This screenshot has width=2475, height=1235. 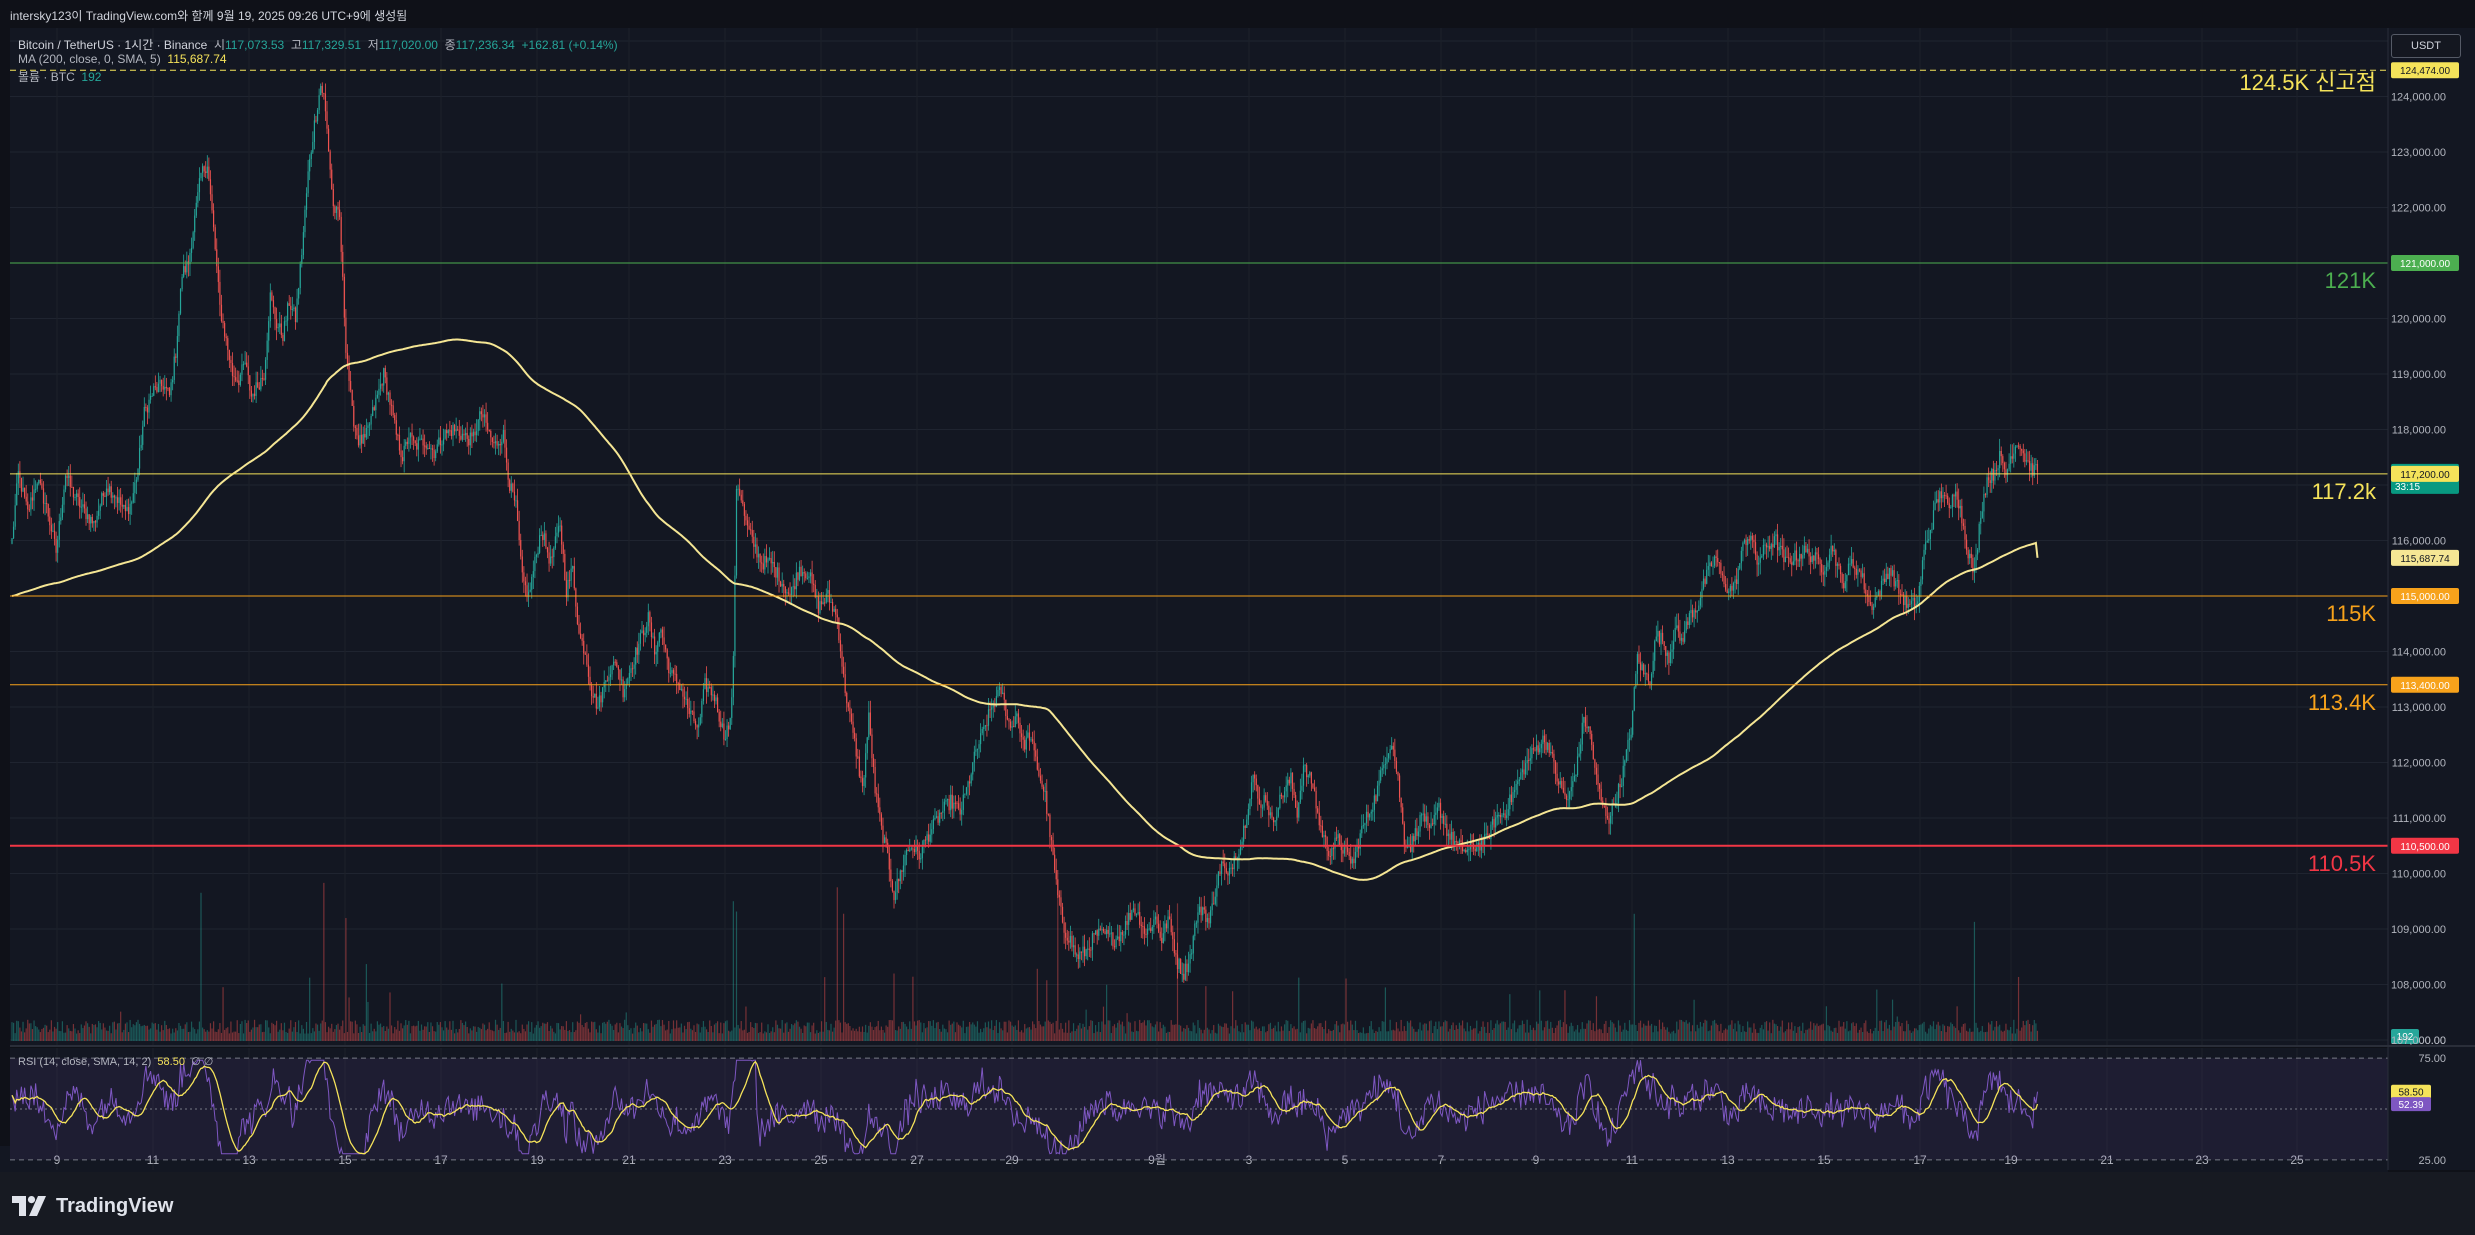 What do you see at coordinates (2425, 559) in the screenshot?
I see `price-axis-badge-text: 115,687.74` at bounding box center [2425, 559].